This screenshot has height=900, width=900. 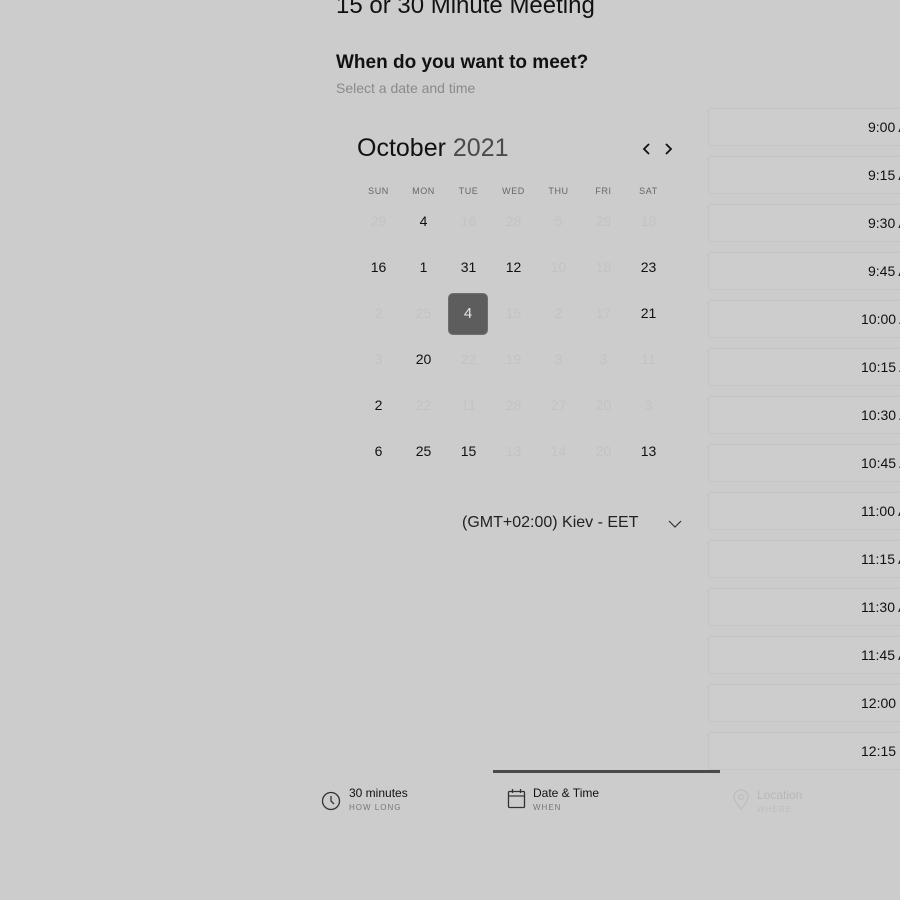 What do you see at coordinates (378, 191) in the screenshot?
I see `weekday-sun: SUN` at bounding box center [378, 191].